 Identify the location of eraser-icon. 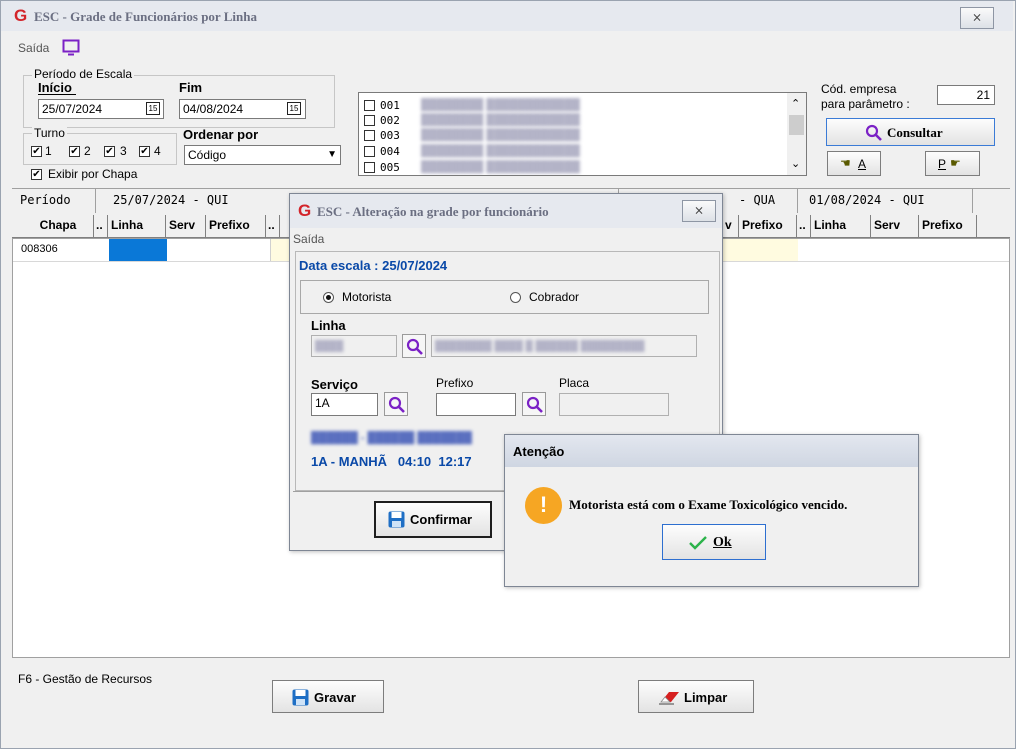
(669, 698).